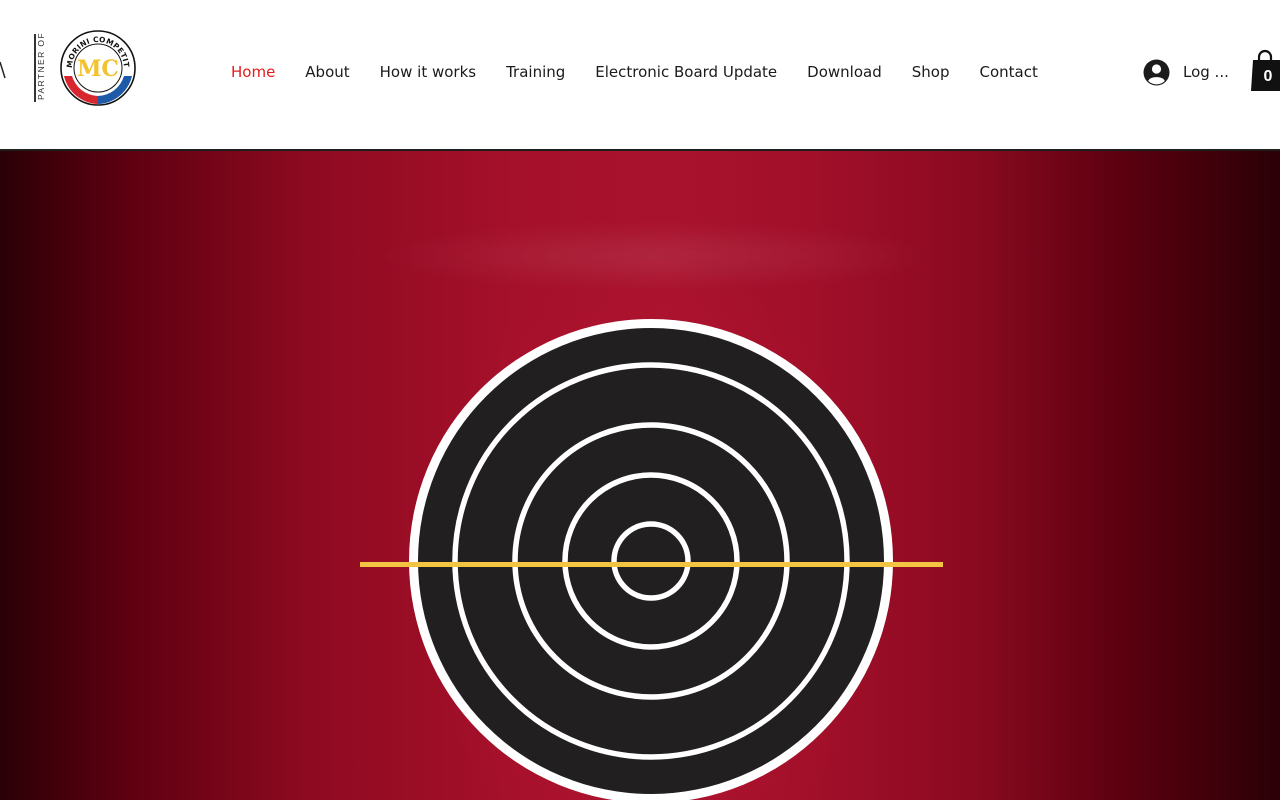 The height and width of the screenshot is (800, 1280). What do you see at coordinates (535, 72) in the screenshot?
I see `nav-item-training: Training` at bounding box center [535, 72].